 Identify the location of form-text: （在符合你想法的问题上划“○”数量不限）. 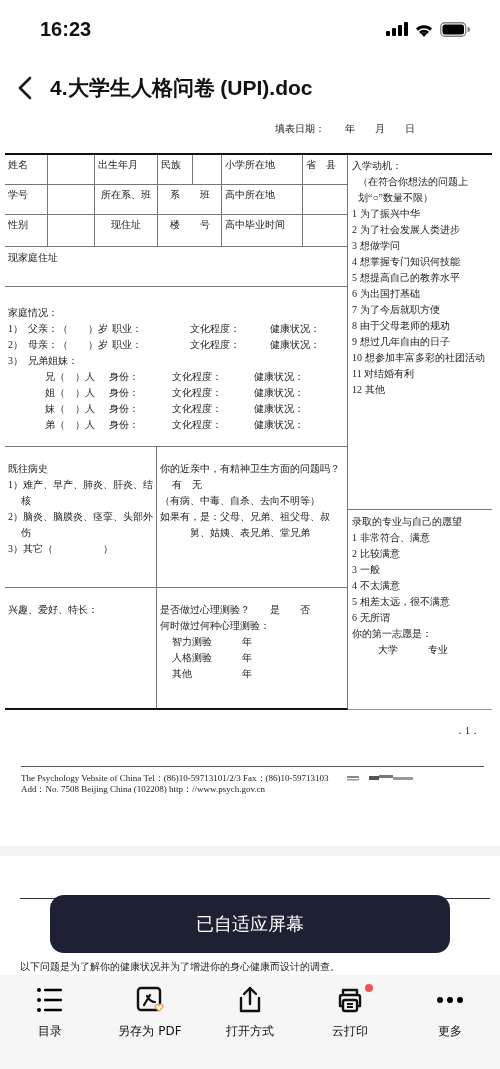
(413, 190).